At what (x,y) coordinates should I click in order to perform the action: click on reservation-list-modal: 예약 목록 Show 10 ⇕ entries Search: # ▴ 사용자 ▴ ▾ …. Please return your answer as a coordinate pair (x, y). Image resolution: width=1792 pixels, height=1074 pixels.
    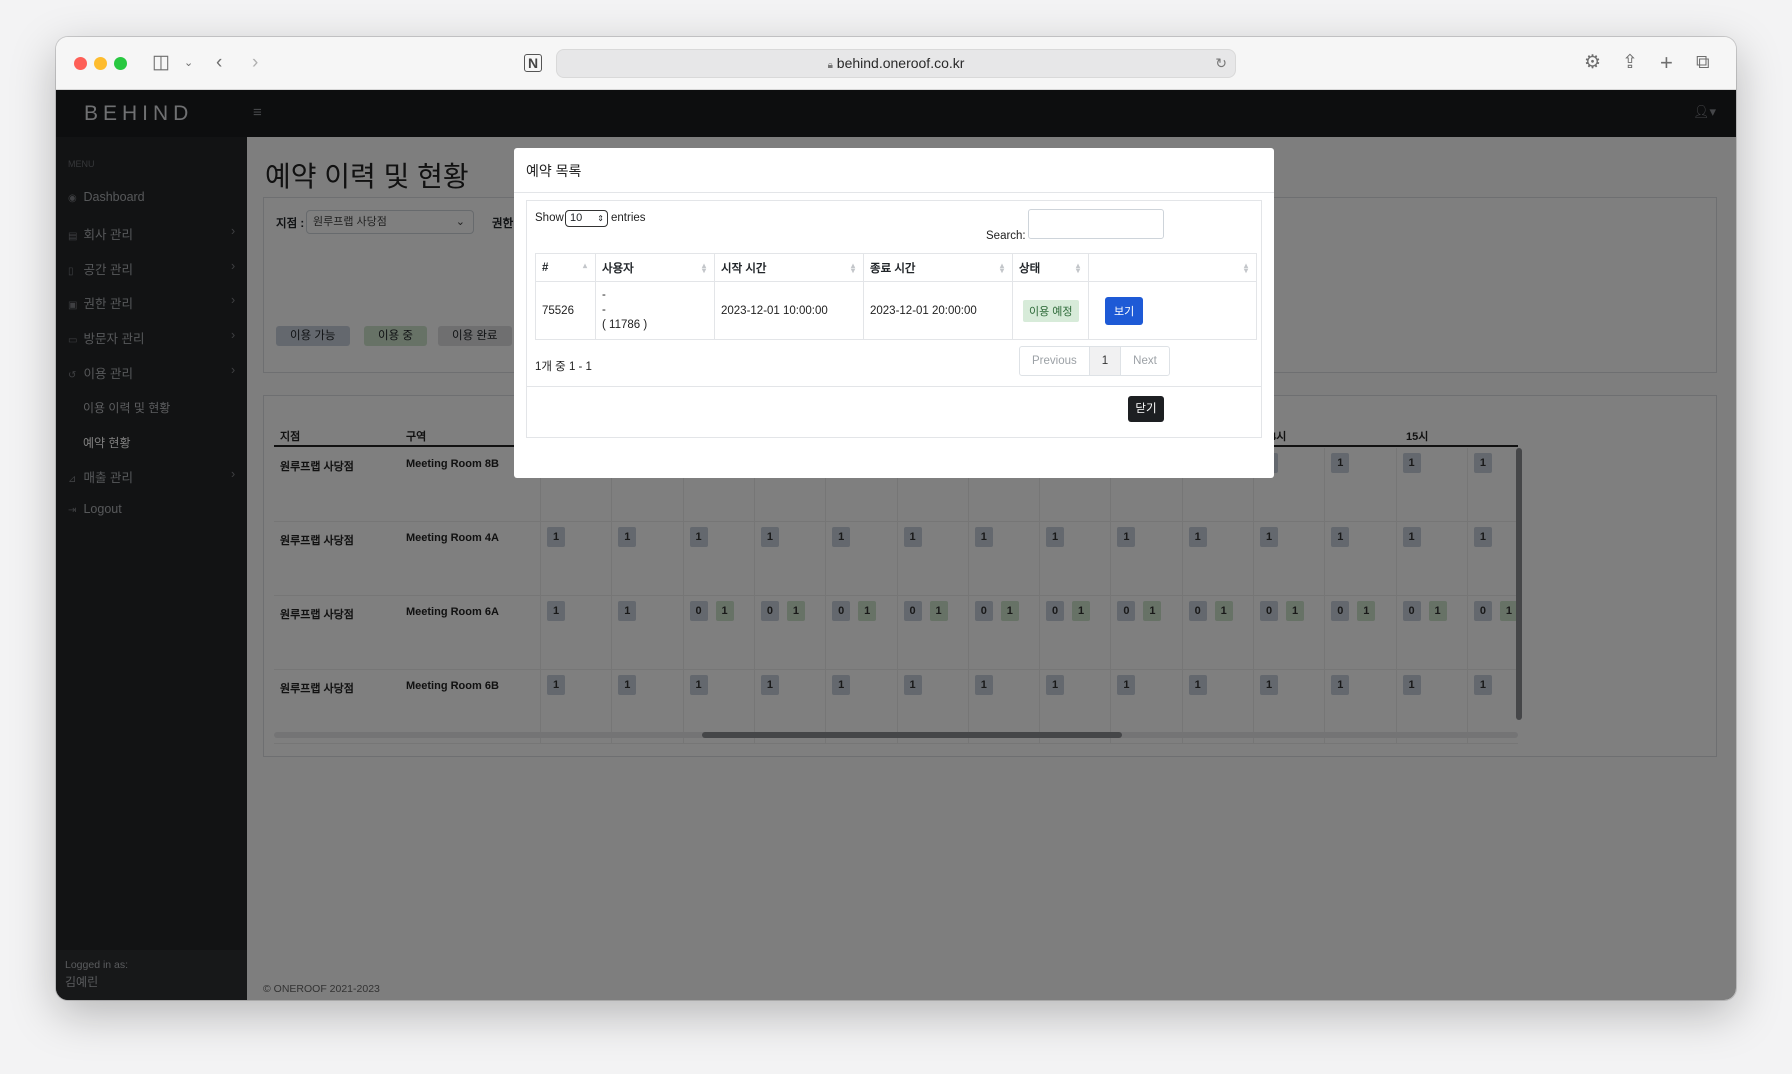
    Looking at the image, I should click on (894, 313).